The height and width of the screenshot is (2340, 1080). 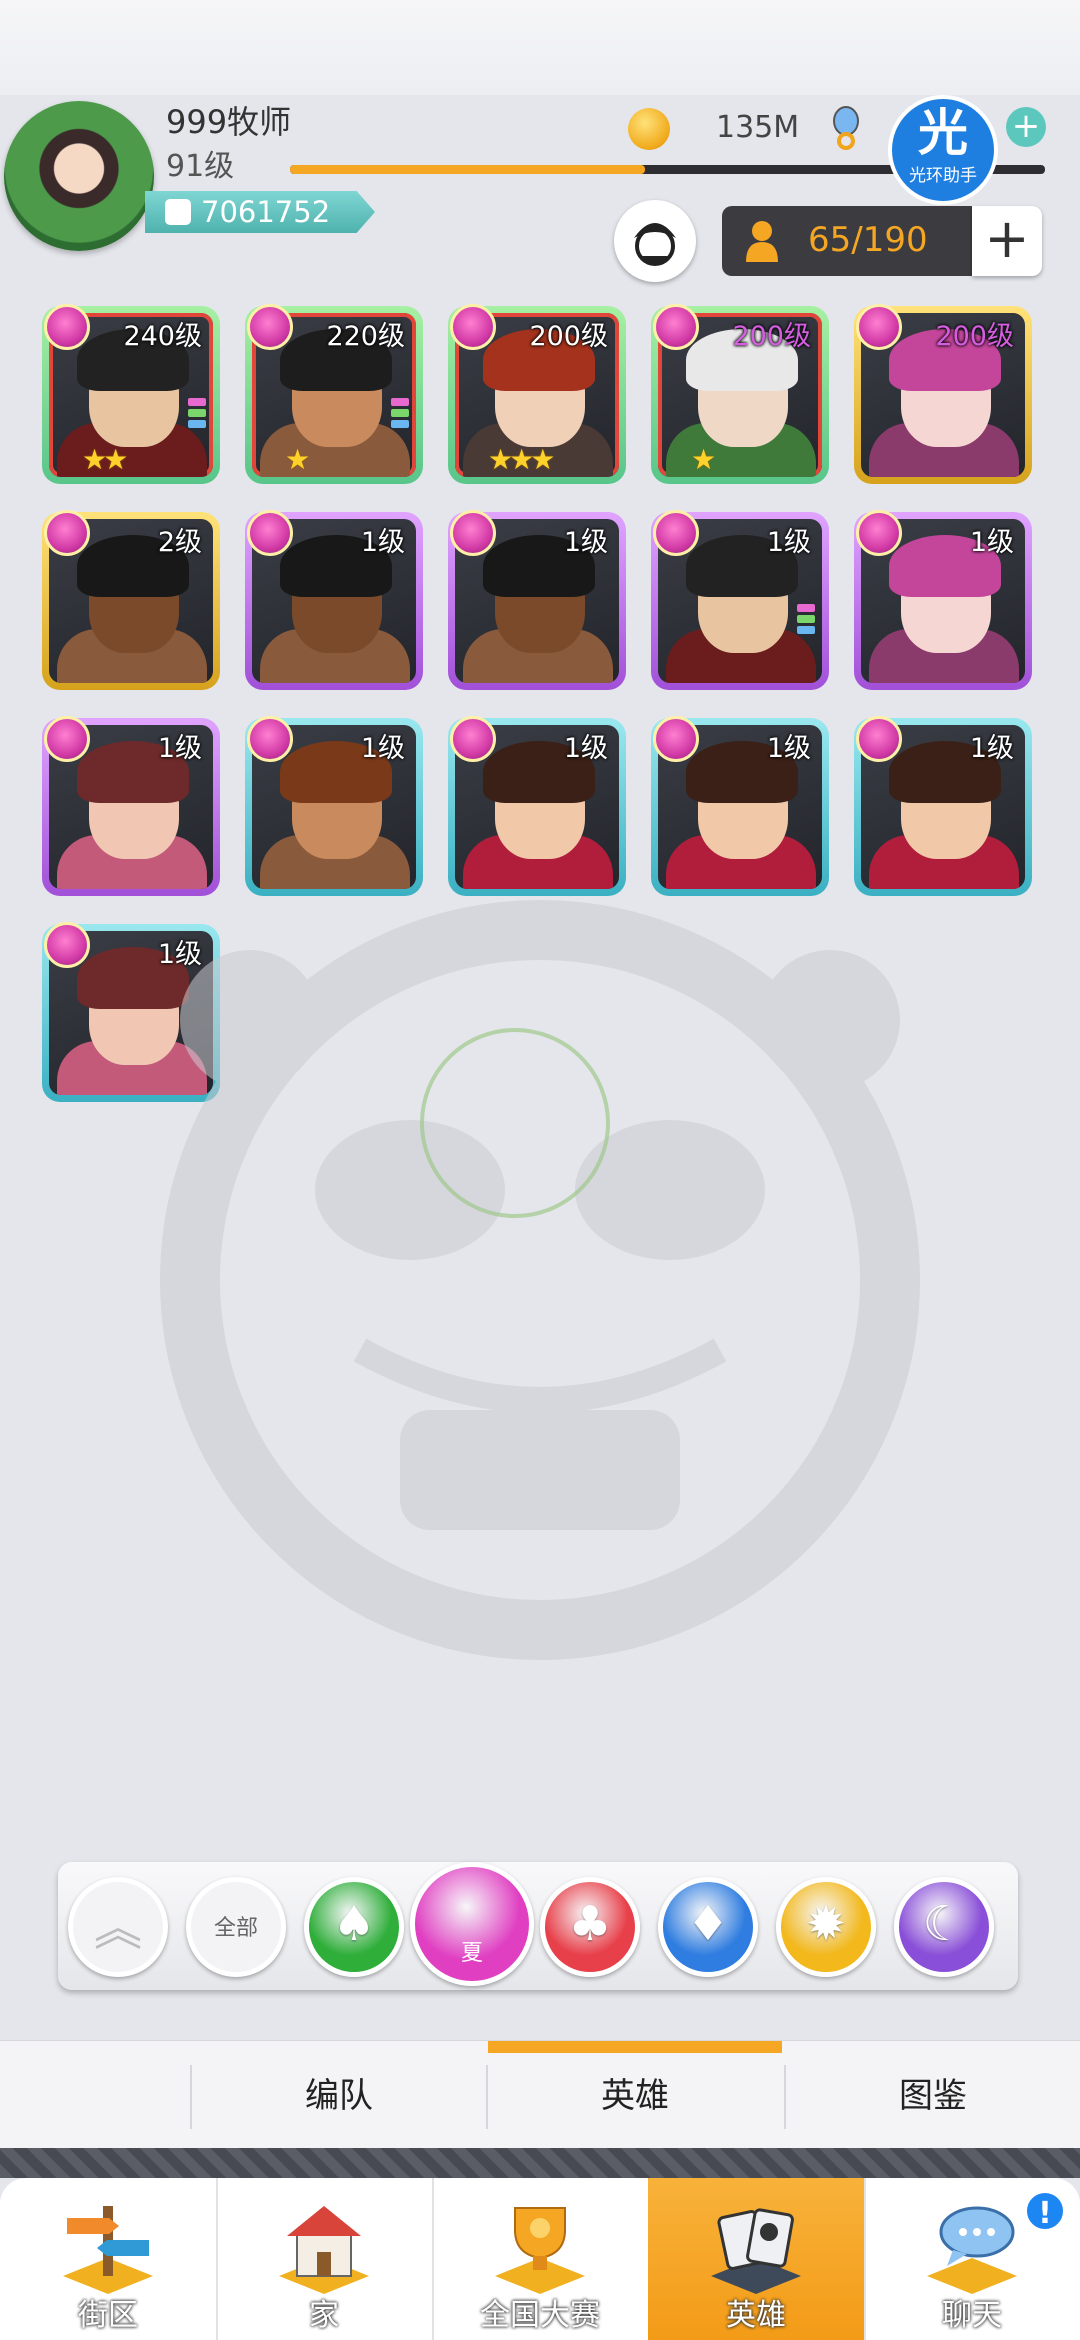 What do you see at coordinates (758, 127) in the screenshot?
I see `coin-amount: 135M` at bounding box center [758, 127].